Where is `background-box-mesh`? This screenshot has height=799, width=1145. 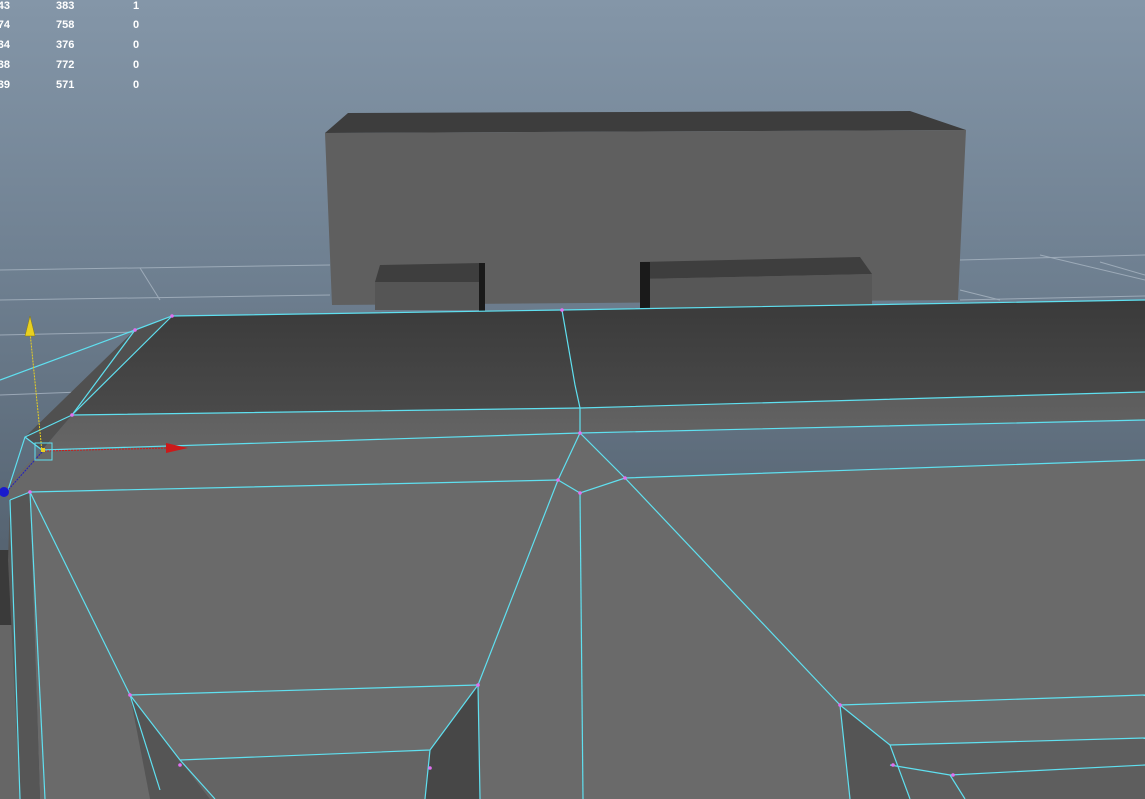
background-box-mesh is located at coordinates (645, 211).